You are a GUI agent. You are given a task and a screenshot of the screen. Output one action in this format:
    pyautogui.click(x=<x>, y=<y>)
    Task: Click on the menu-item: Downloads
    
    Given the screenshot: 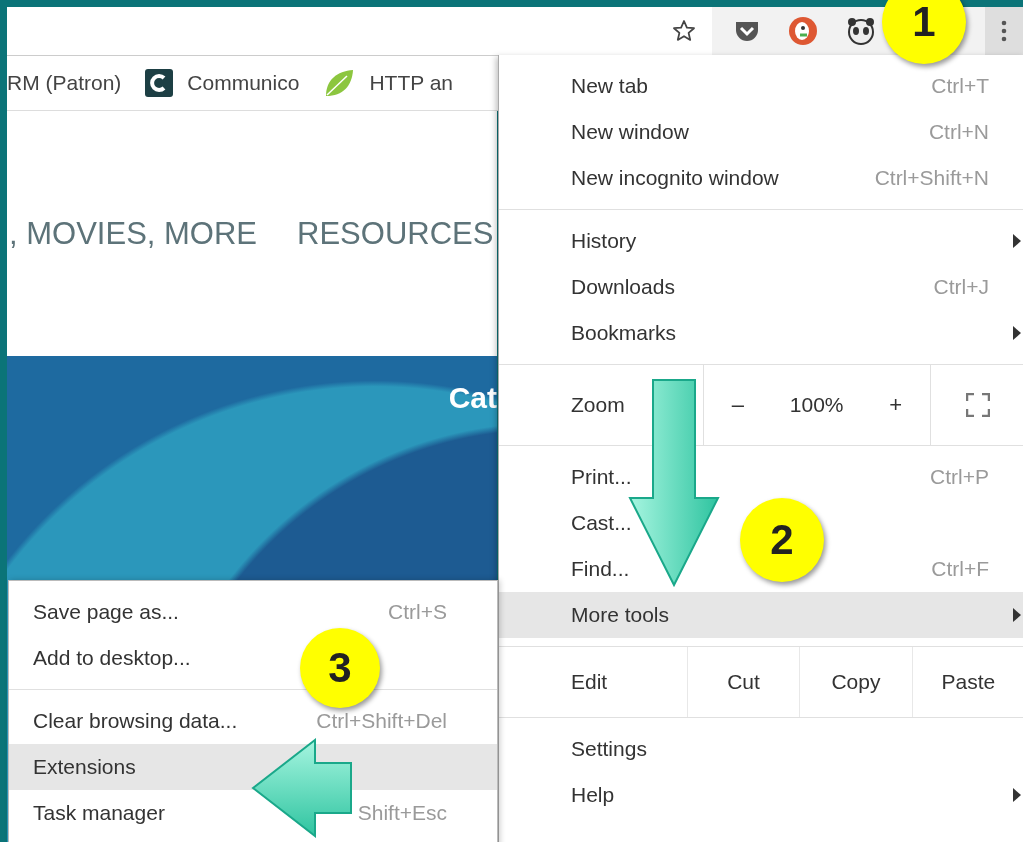 What is the action you would take?
    pyautogui.click(x=623, y=287)
    